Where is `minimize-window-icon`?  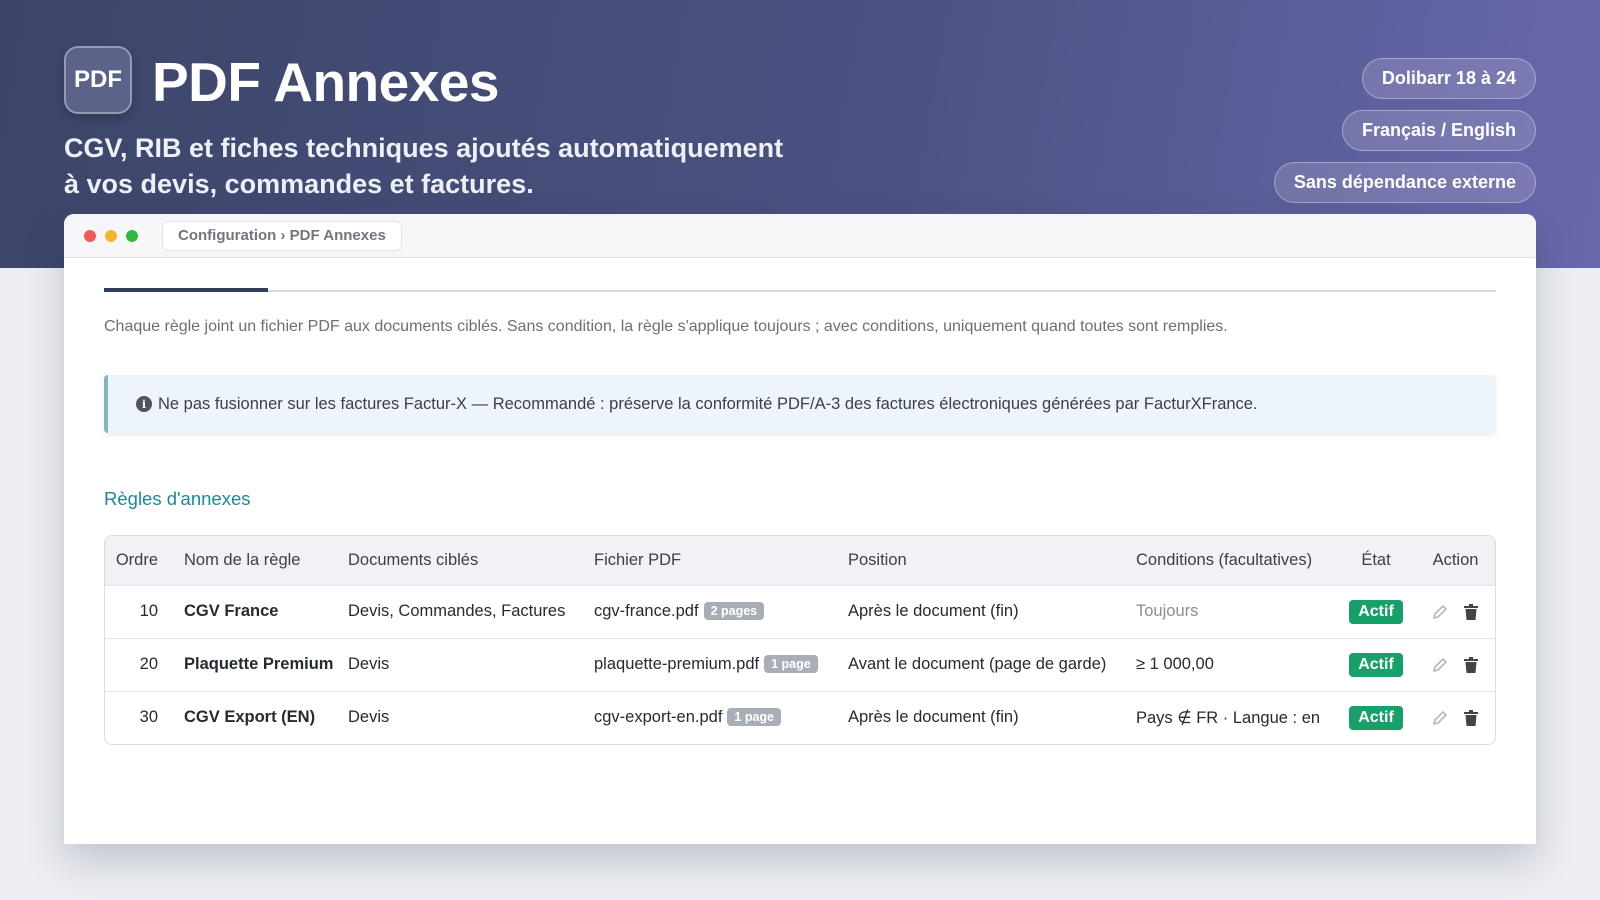
minimize-window-icon is located at coordinates (111, 235).